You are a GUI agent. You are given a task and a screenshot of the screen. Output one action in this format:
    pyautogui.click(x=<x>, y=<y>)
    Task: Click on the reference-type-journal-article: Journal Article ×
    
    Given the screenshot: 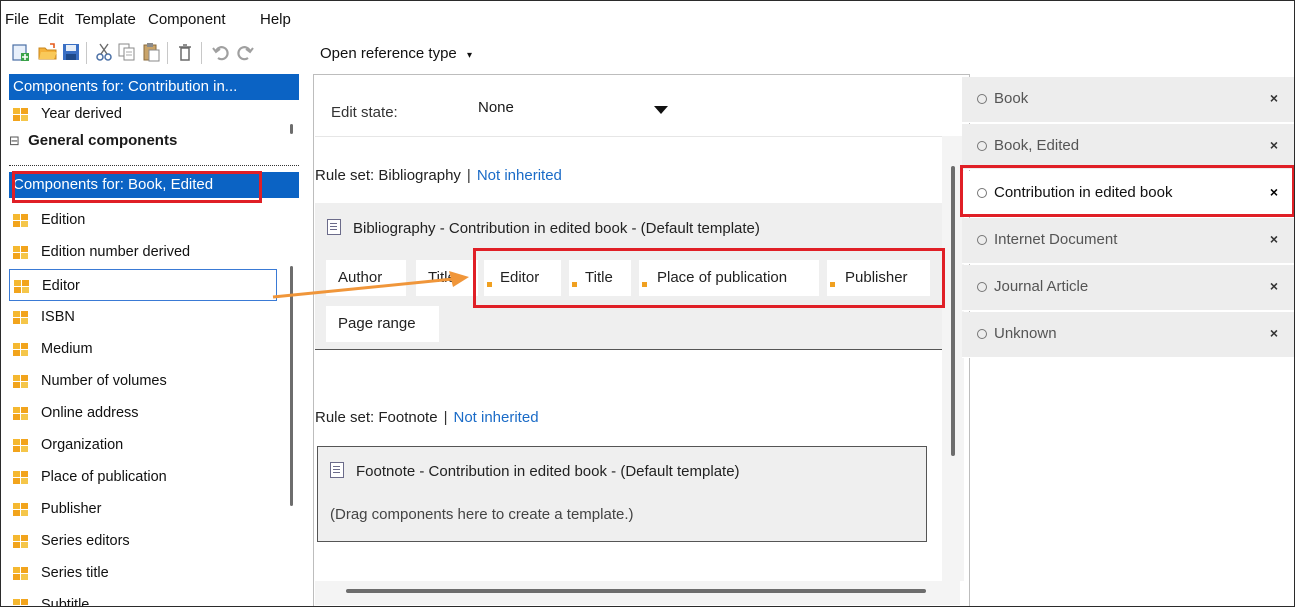 What is the action you would take?
    pyautogui.click(x=1128, y=288)
    